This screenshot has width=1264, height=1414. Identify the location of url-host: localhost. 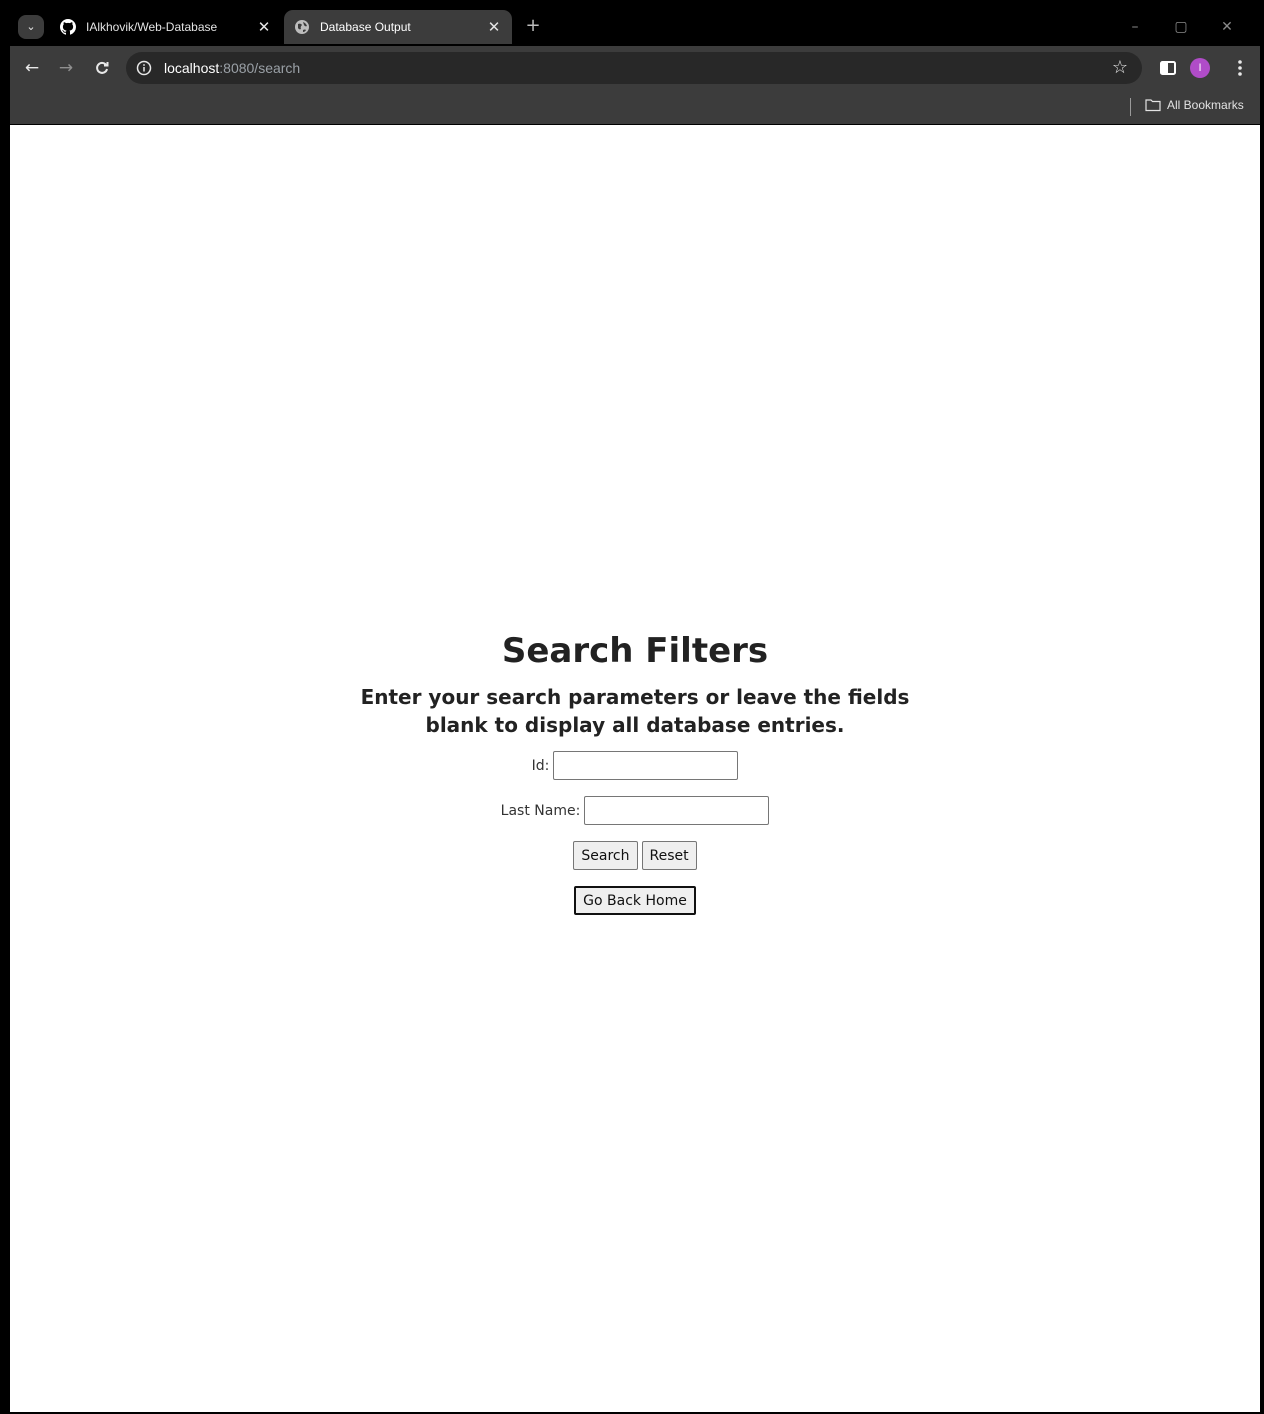
(192, 68).